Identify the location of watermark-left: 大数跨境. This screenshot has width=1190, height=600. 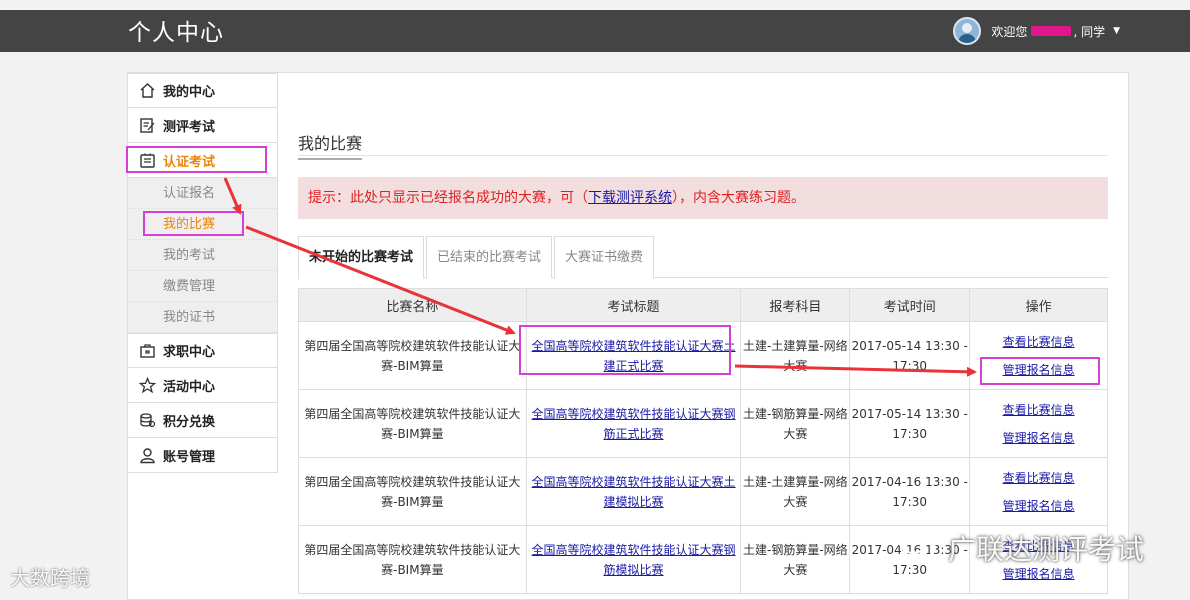
(50, 576).